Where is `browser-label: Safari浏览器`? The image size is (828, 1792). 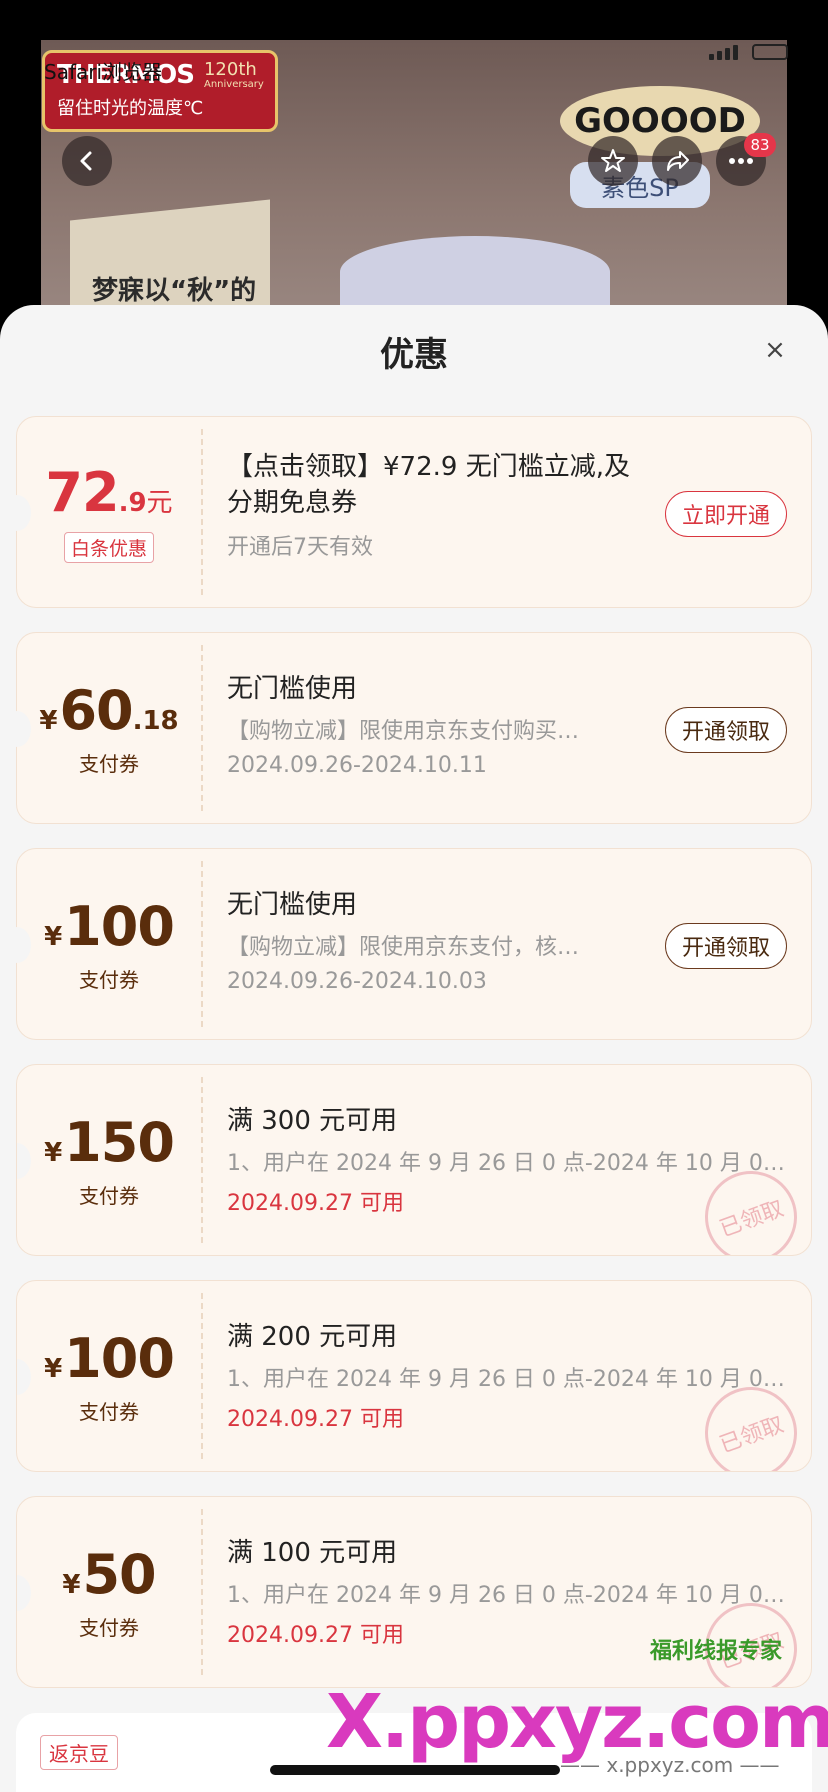 browser-label: Safari浏览器 is located at coordinates (103, 72).